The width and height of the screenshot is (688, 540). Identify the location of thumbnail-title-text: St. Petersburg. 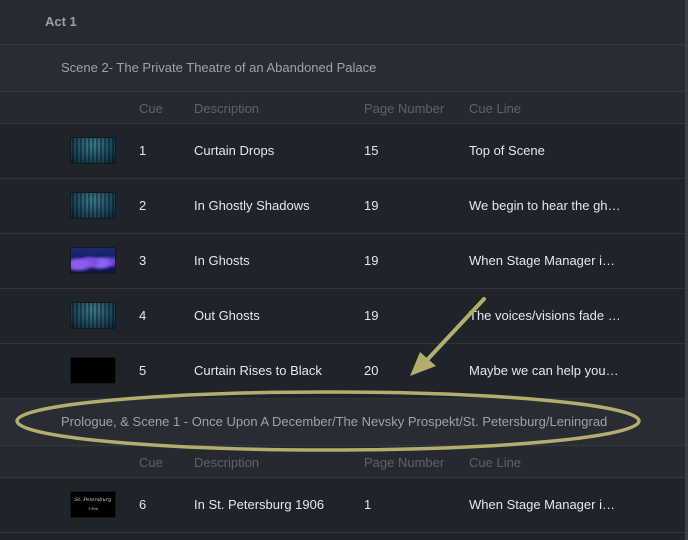
(93, 500).